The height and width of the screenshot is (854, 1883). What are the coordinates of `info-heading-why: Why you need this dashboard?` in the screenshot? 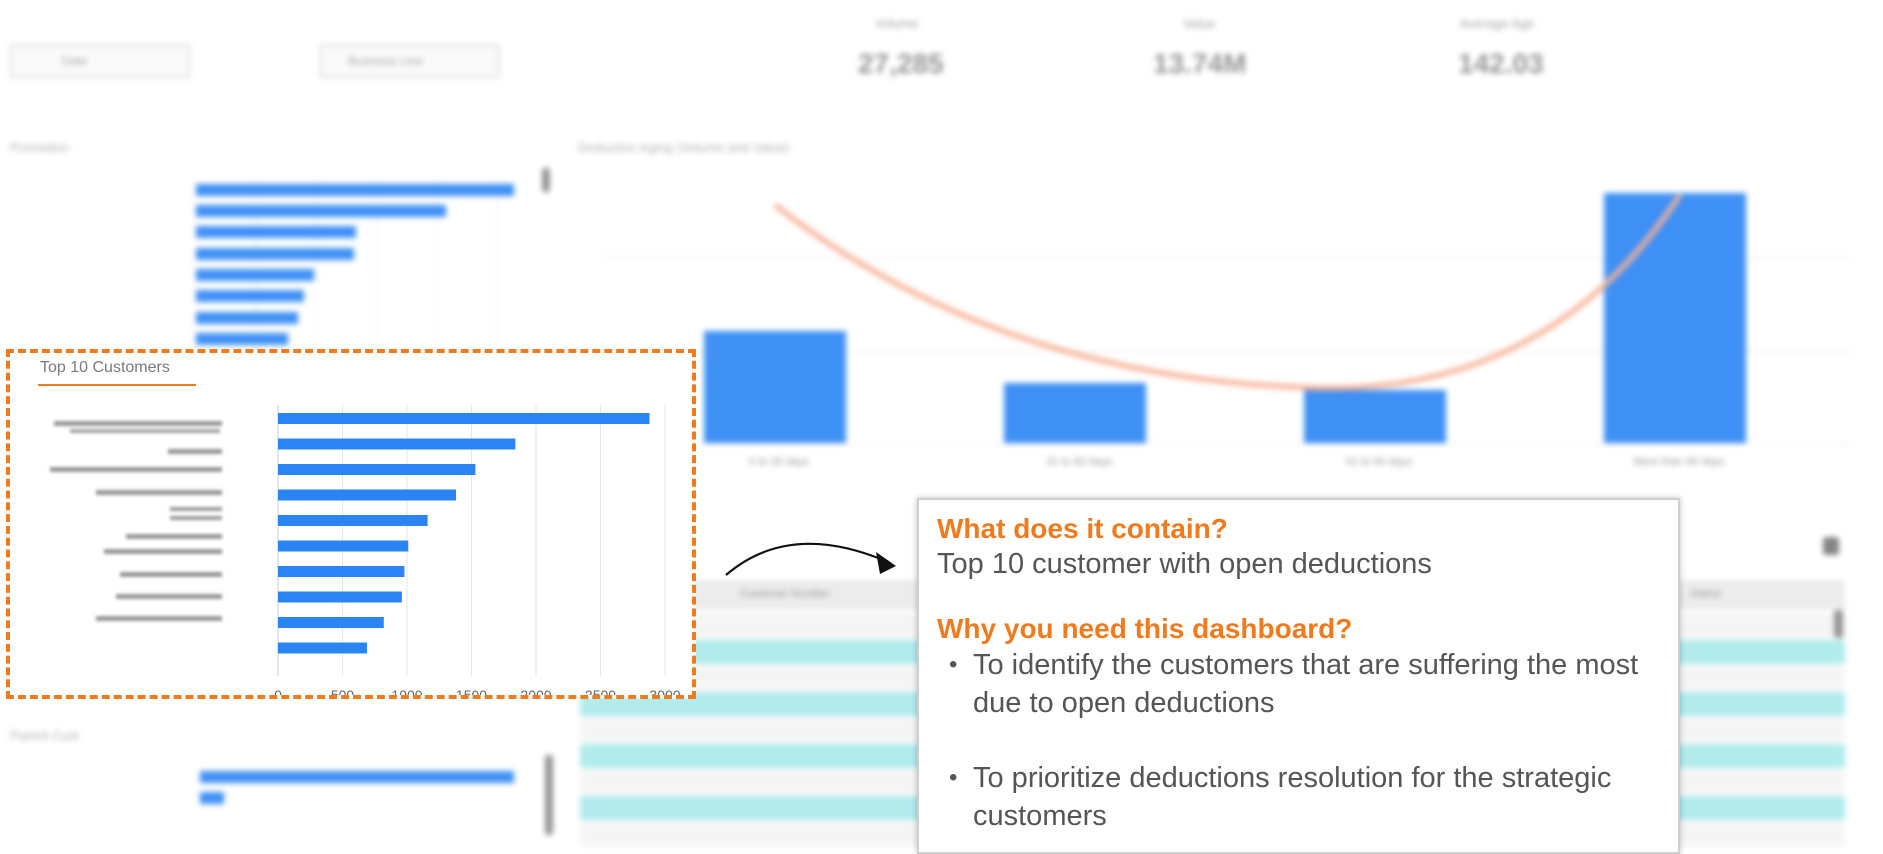 It's located at (1145, 628).